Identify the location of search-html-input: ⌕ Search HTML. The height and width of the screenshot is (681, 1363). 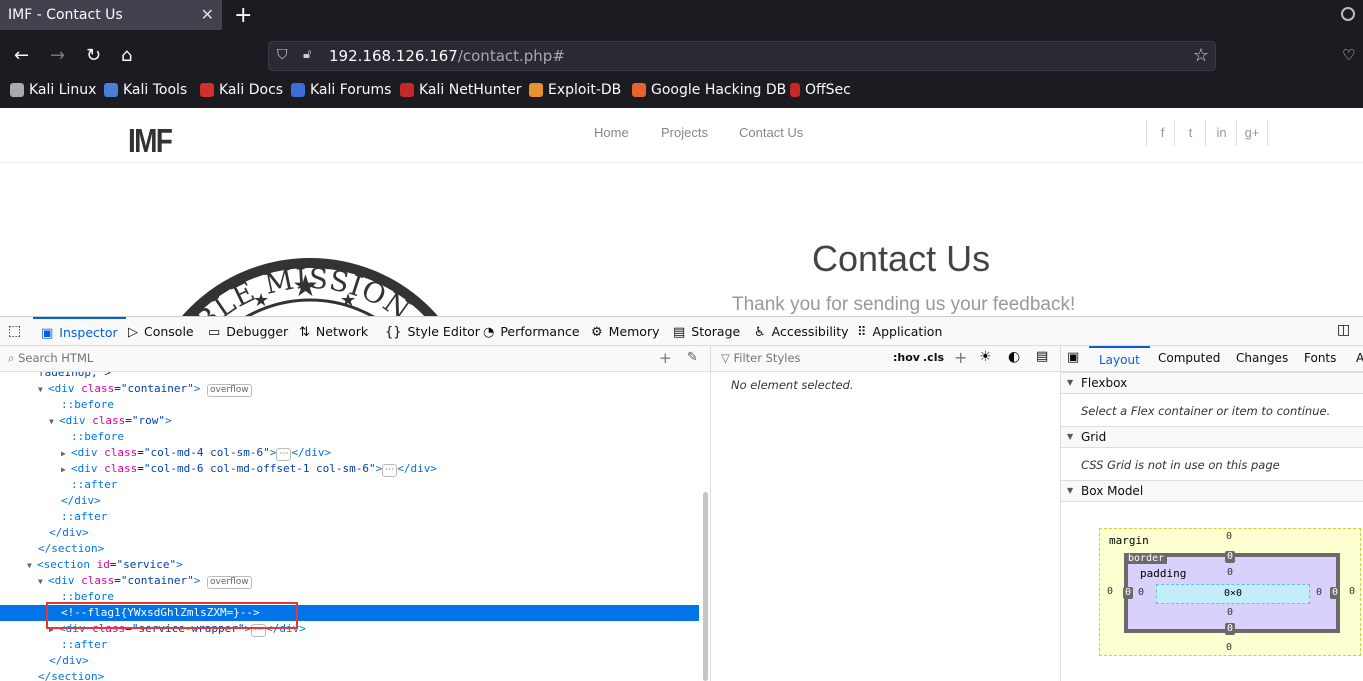
(50, 358).